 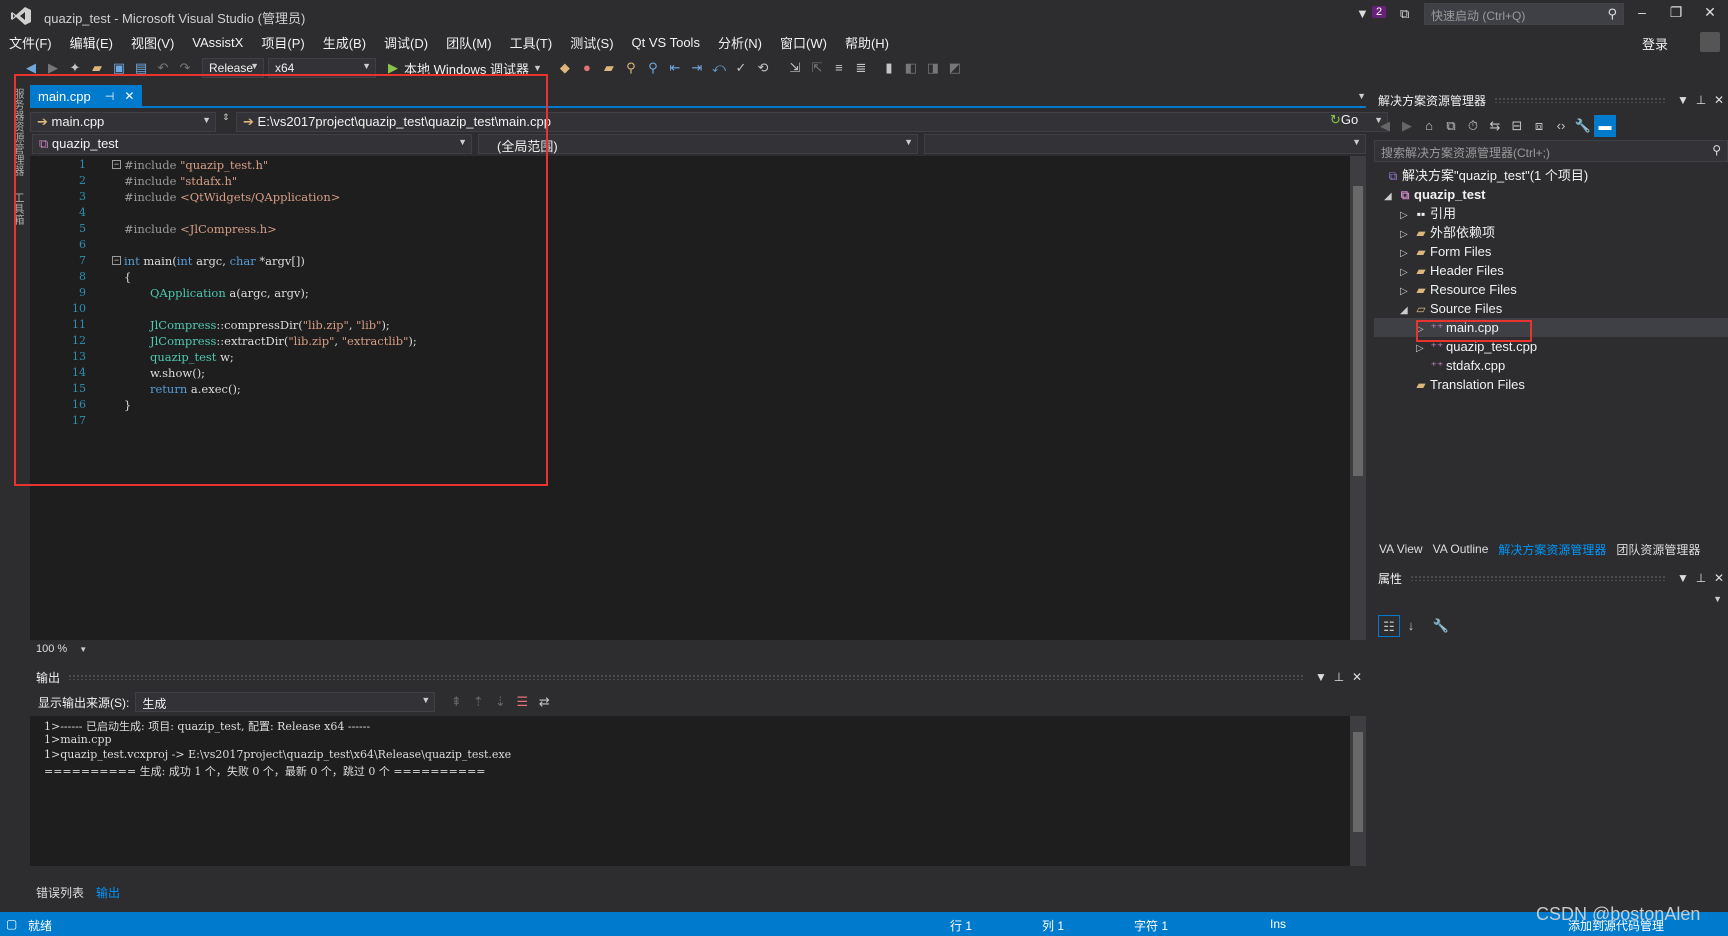 I want to click on outdent-icon: ⇱, so click(x=817, y=68).